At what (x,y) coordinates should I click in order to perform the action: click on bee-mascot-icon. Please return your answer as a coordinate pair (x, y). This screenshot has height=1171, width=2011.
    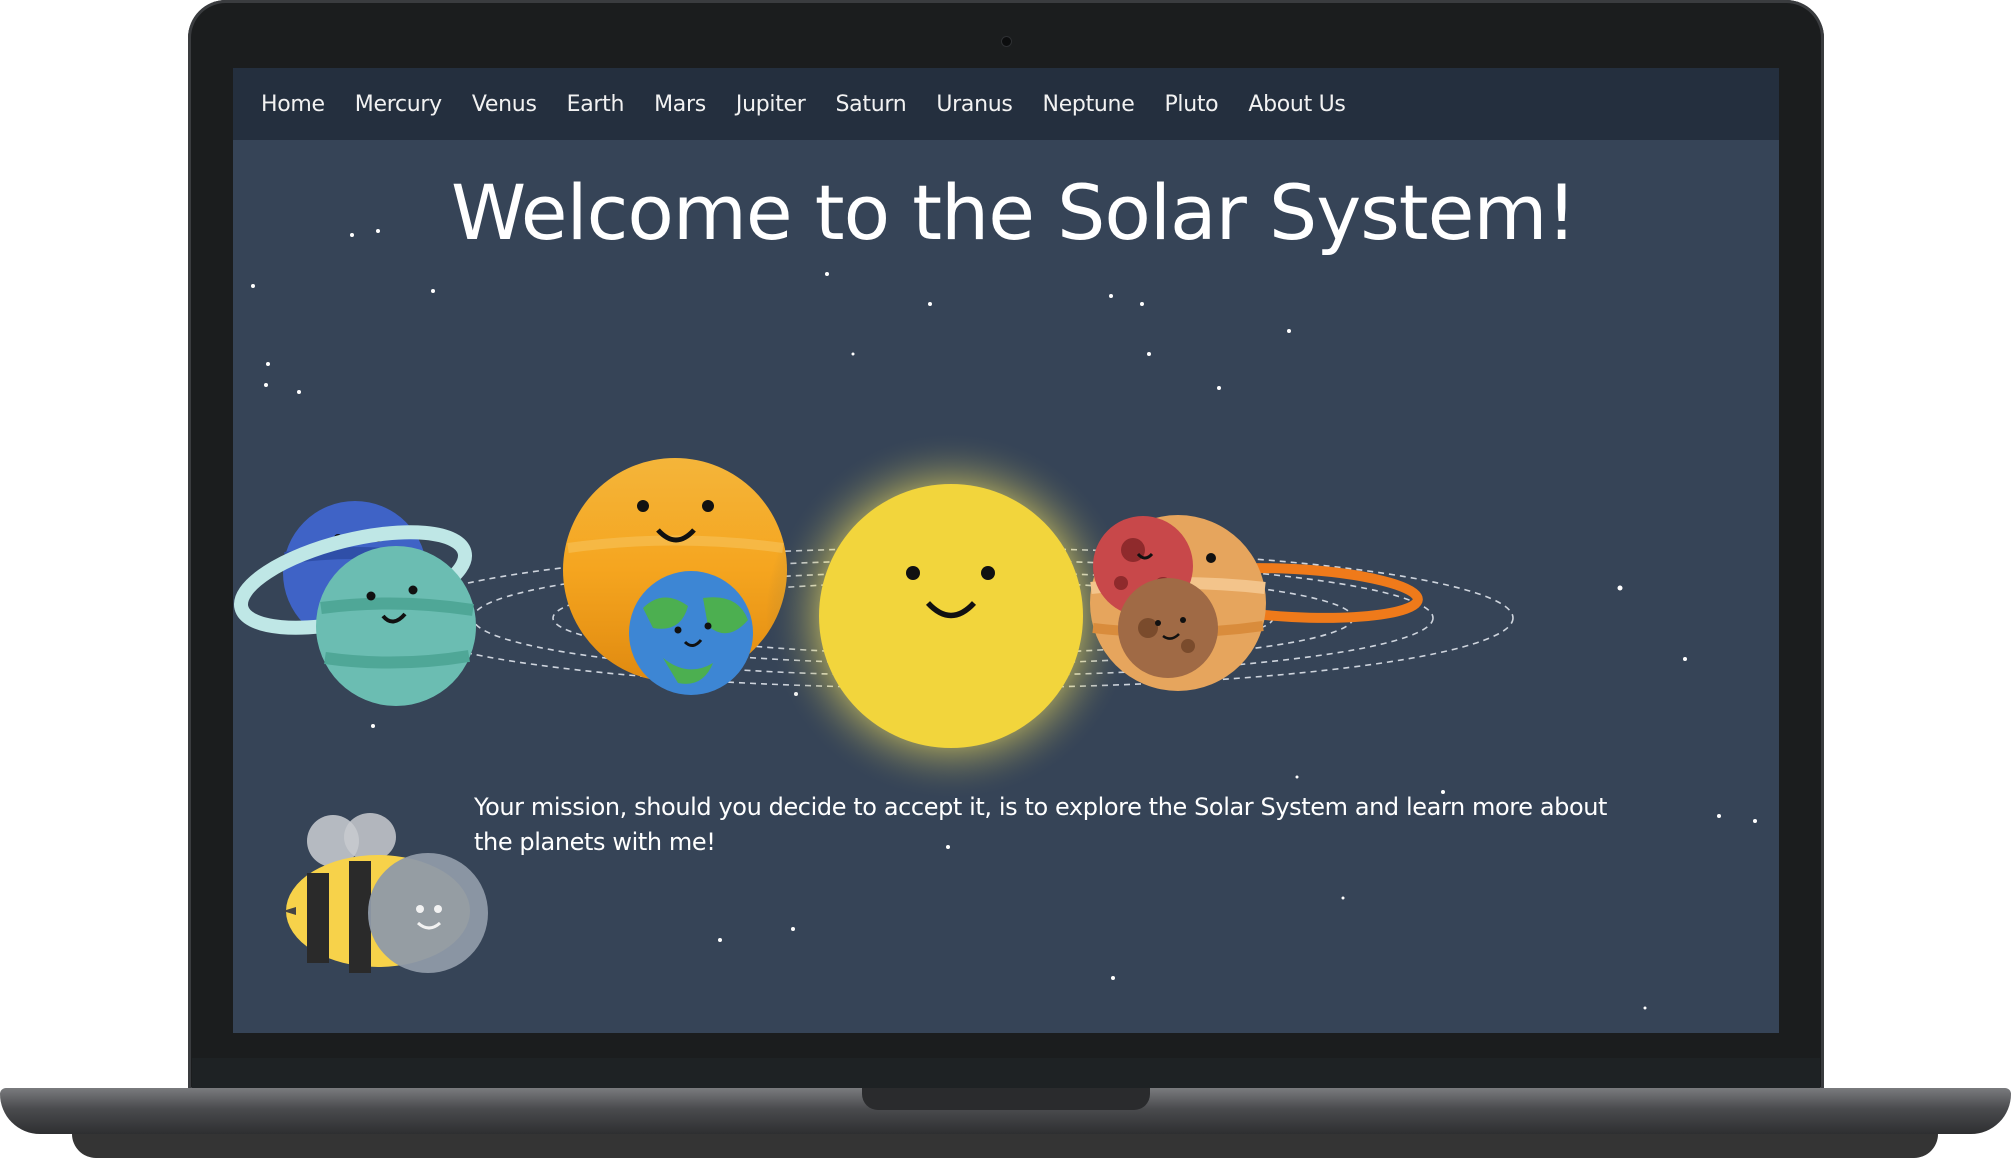
    Looking at the image, I should click on (385, 893).